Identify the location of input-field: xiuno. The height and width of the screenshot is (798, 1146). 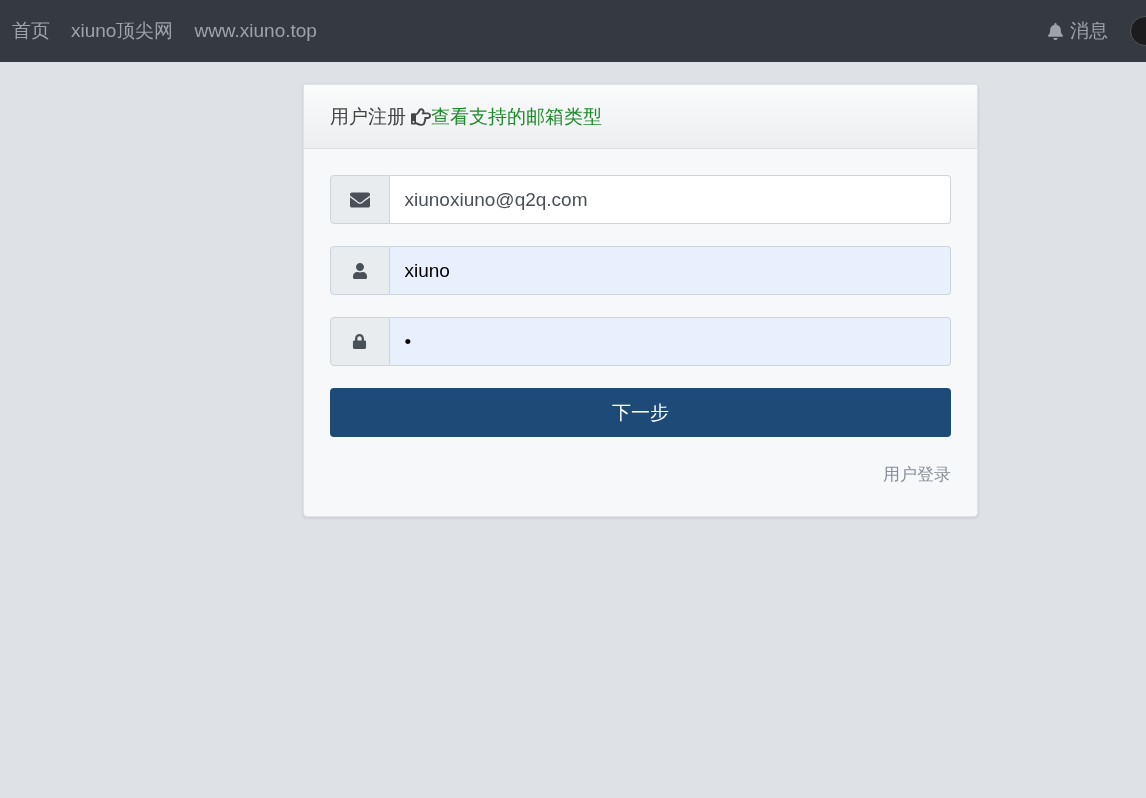
(670, 270).